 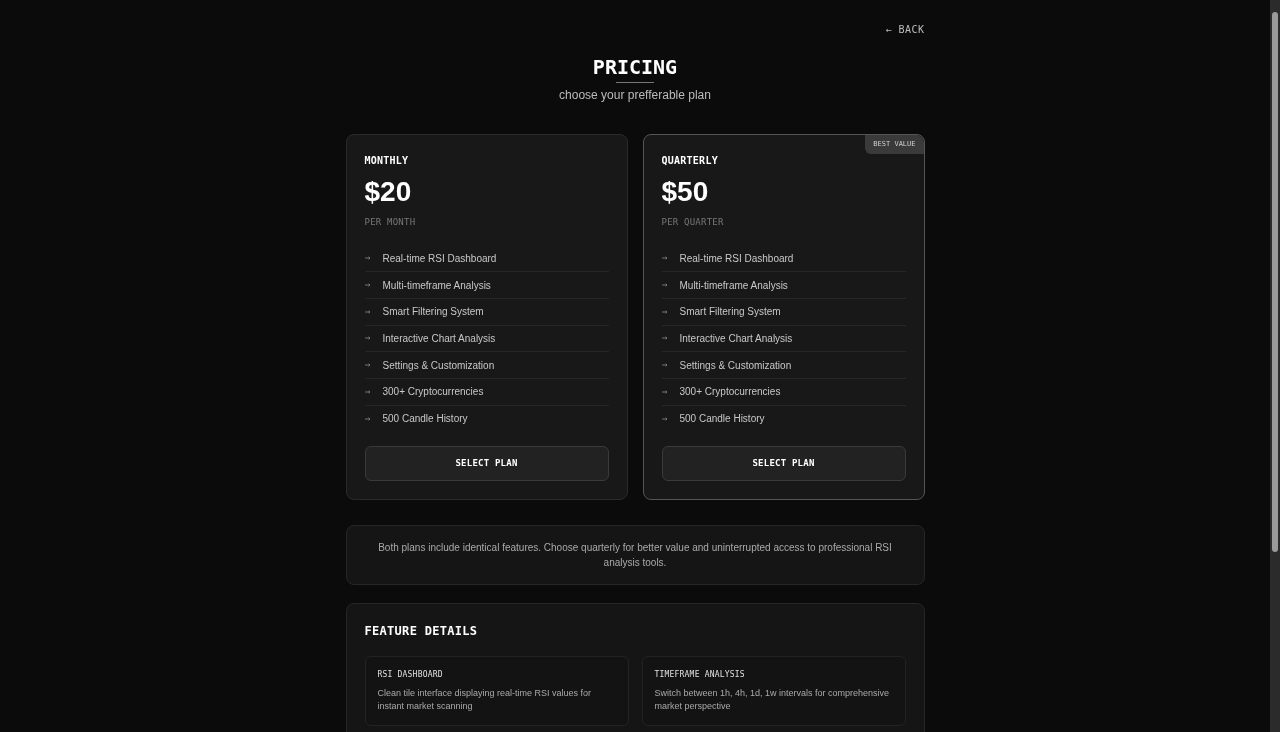 What do you see at coordinates (390, 222) in the screenshot?
I see `plan-period: PER MONTH` at bounding box center [390, 222].